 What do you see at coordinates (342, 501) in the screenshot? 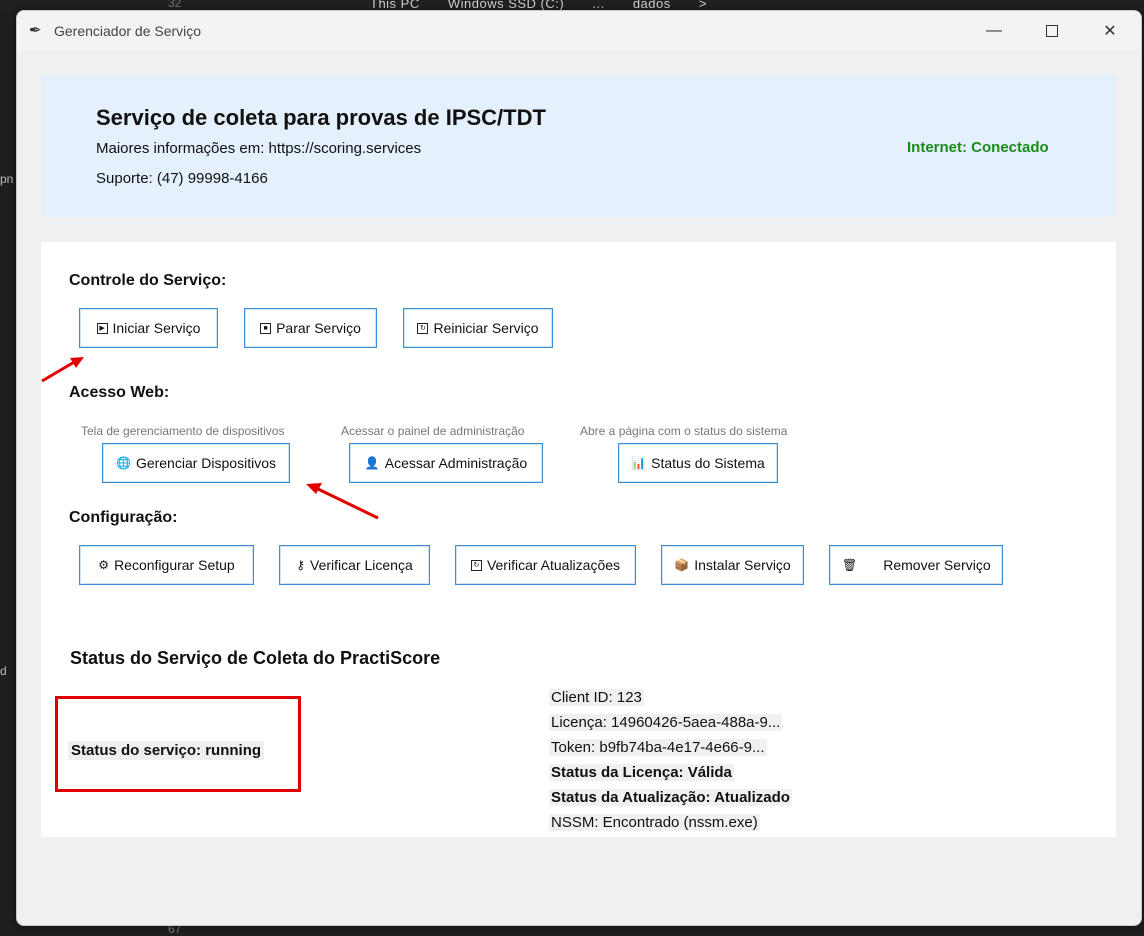
I see `arrow-to-devices-button` at bounding box center [342, 501].